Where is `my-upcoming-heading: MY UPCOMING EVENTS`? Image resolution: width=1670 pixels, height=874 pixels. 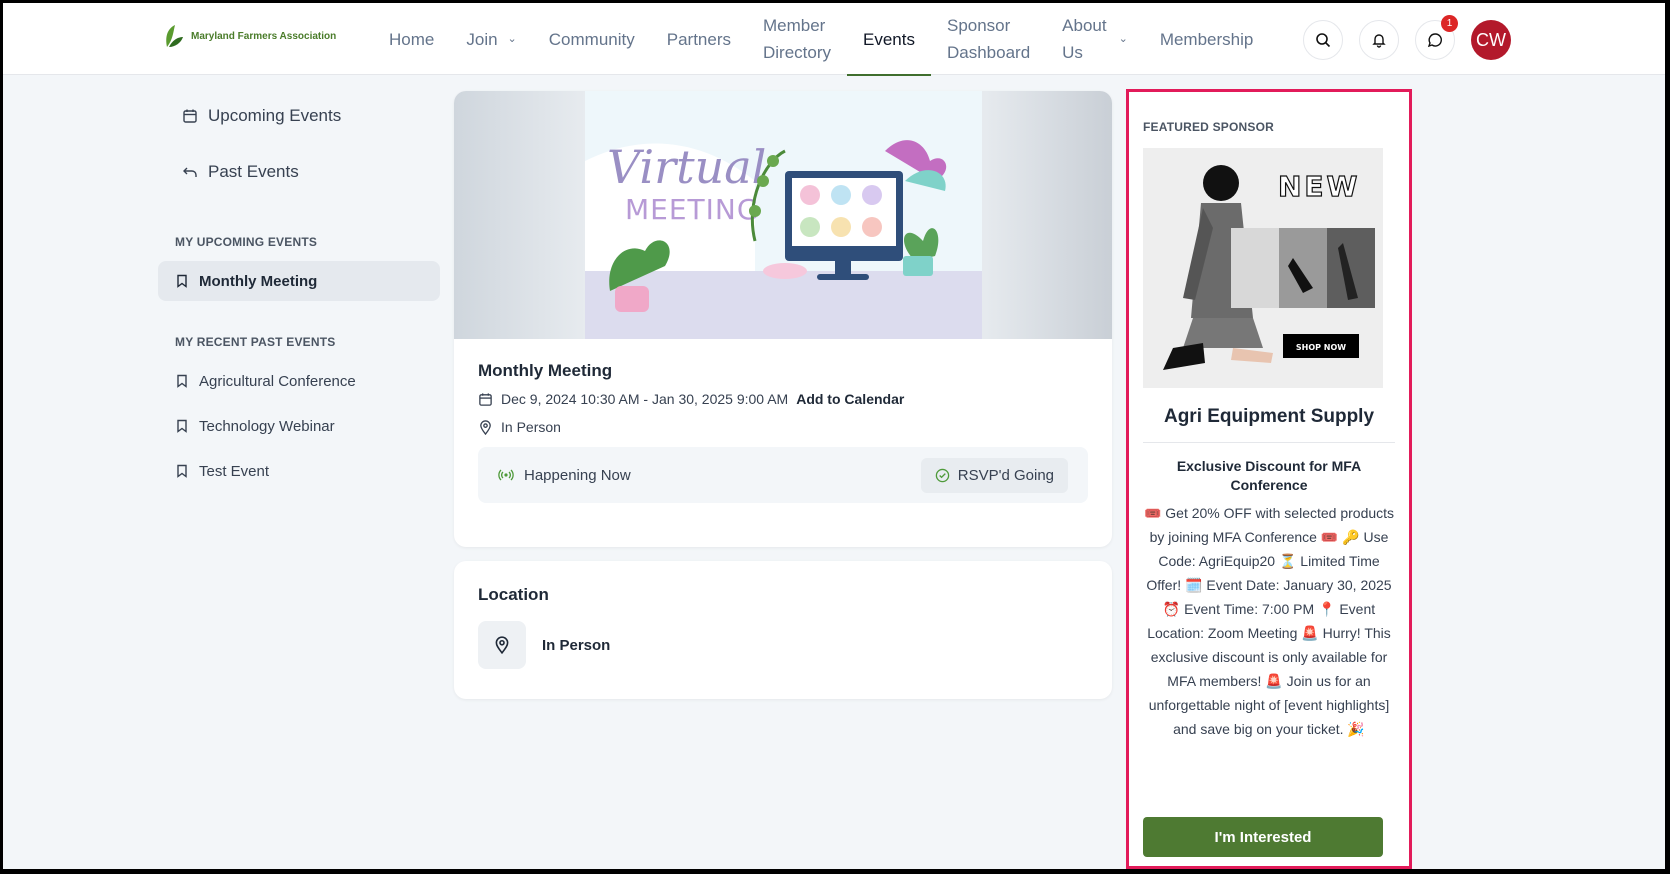
my-upcoming-heading: MY UPCOMING EVENTS is located at coordinates (246, 242).